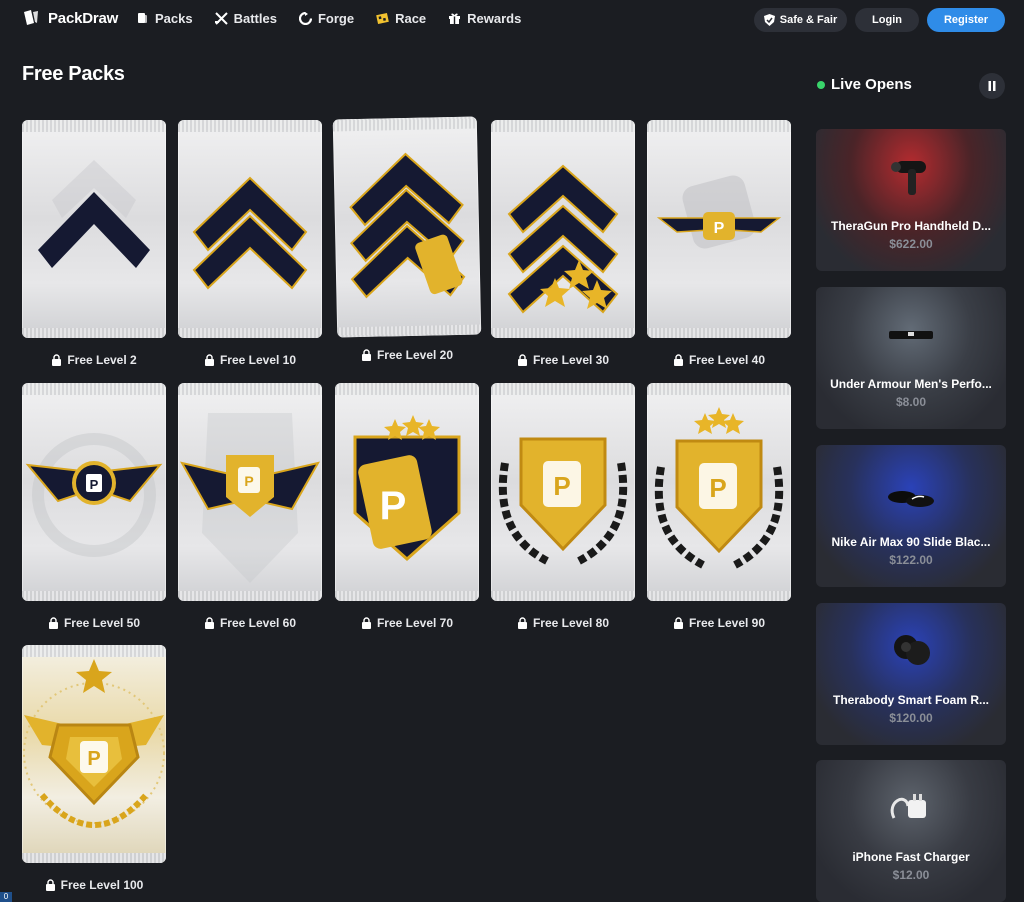 This screenshot has width=1024, height=902. What do you see at coordinates (94, 360) in the screenshot?
I see `pack-label: Free Level 2` at bounding box center [94, 360].